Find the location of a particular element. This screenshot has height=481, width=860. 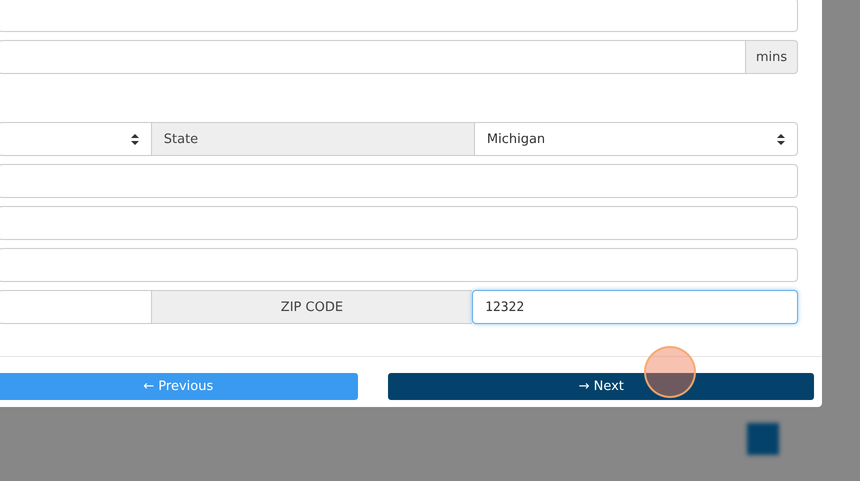

select-field: Michigan is located at coordinates (636, 139).